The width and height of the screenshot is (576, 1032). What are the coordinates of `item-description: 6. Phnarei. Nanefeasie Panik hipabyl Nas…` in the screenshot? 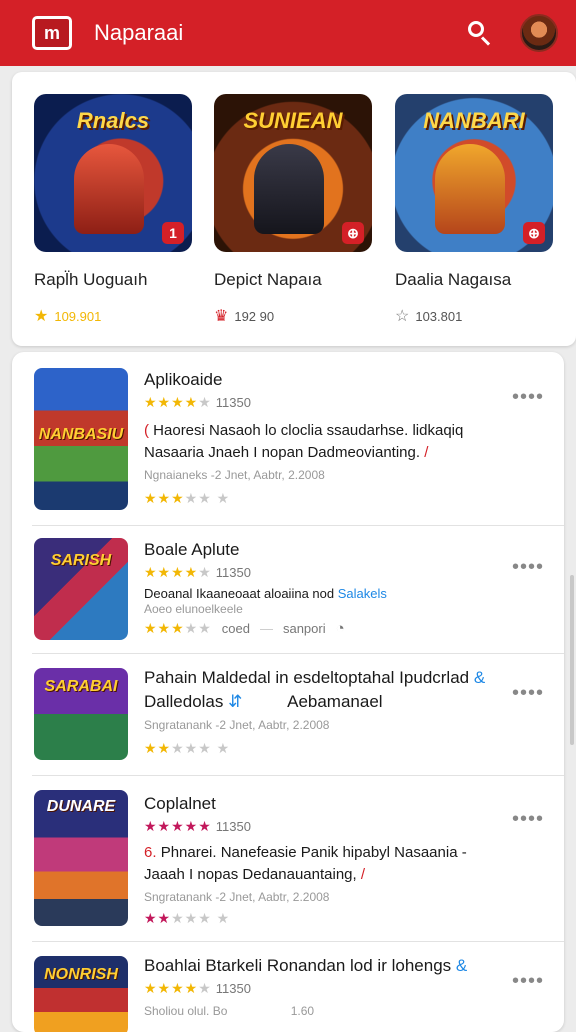 It's located at (324, 864).